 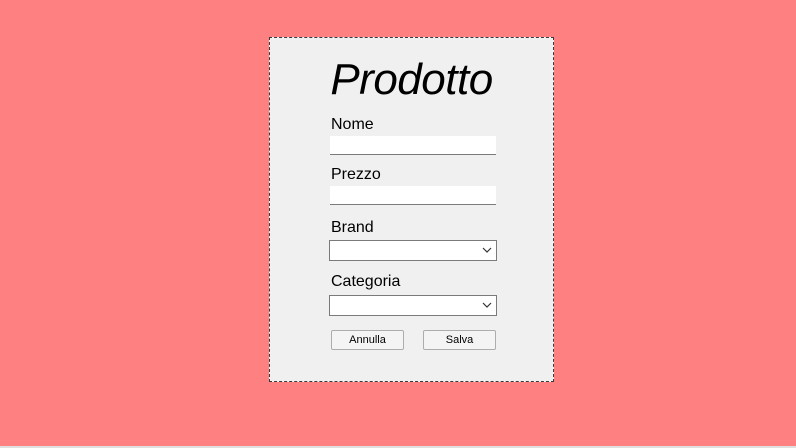 What do you see at coordinates (413, 195) in the screenshot?
I see `prezzo-field` at bounding box center [413, 195].